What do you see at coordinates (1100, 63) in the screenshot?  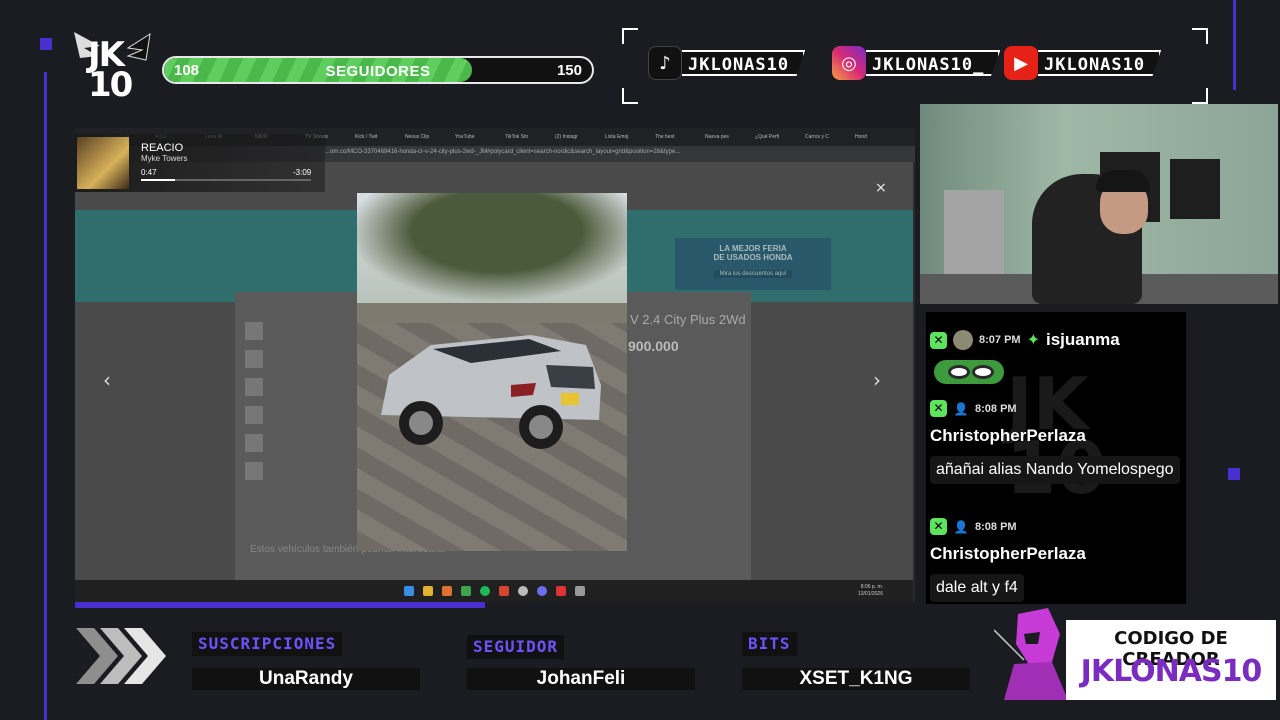 I see `youtube-handle: JKLONAS10` at bounding box center [1100, 63].